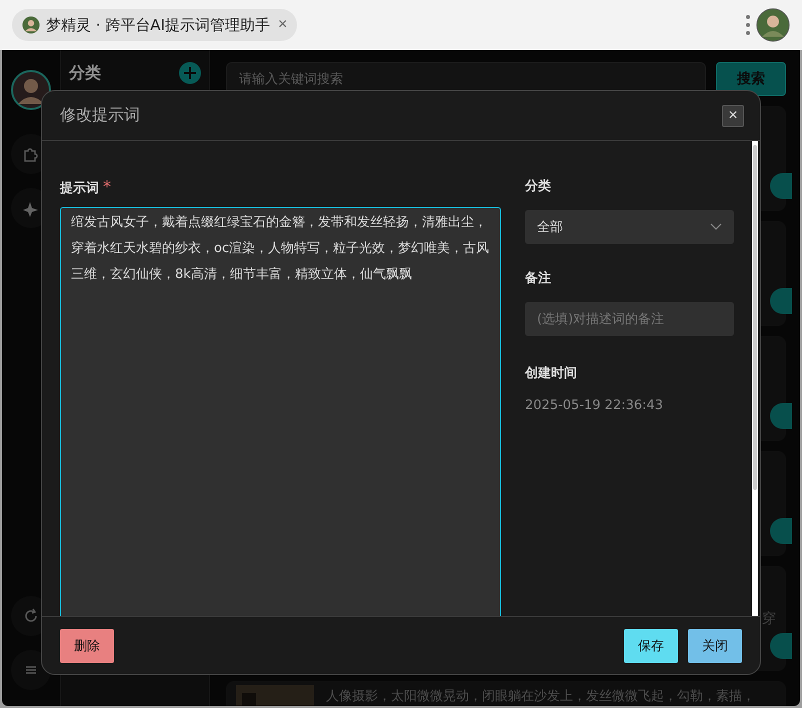  I want to click on created-time: 2025-05-19 22:36:43, so click(594, 405).